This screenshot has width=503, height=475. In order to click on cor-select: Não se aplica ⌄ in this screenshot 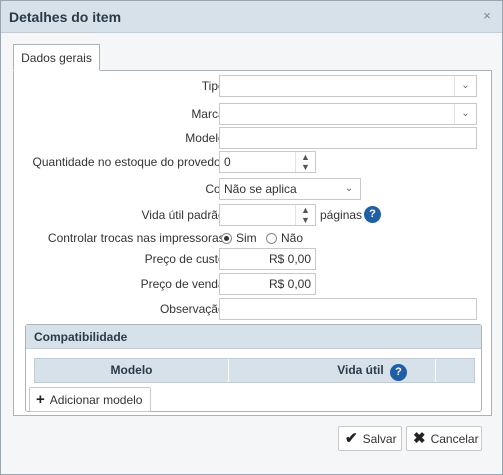, I will do `click(290, 189)`.